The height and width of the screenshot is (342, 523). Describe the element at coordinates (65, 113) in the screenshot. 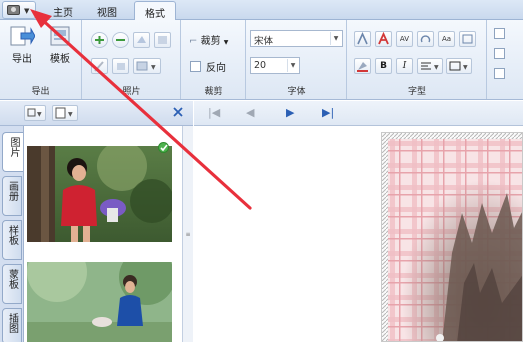

I see `sort-dropdown: ▼` at that location.